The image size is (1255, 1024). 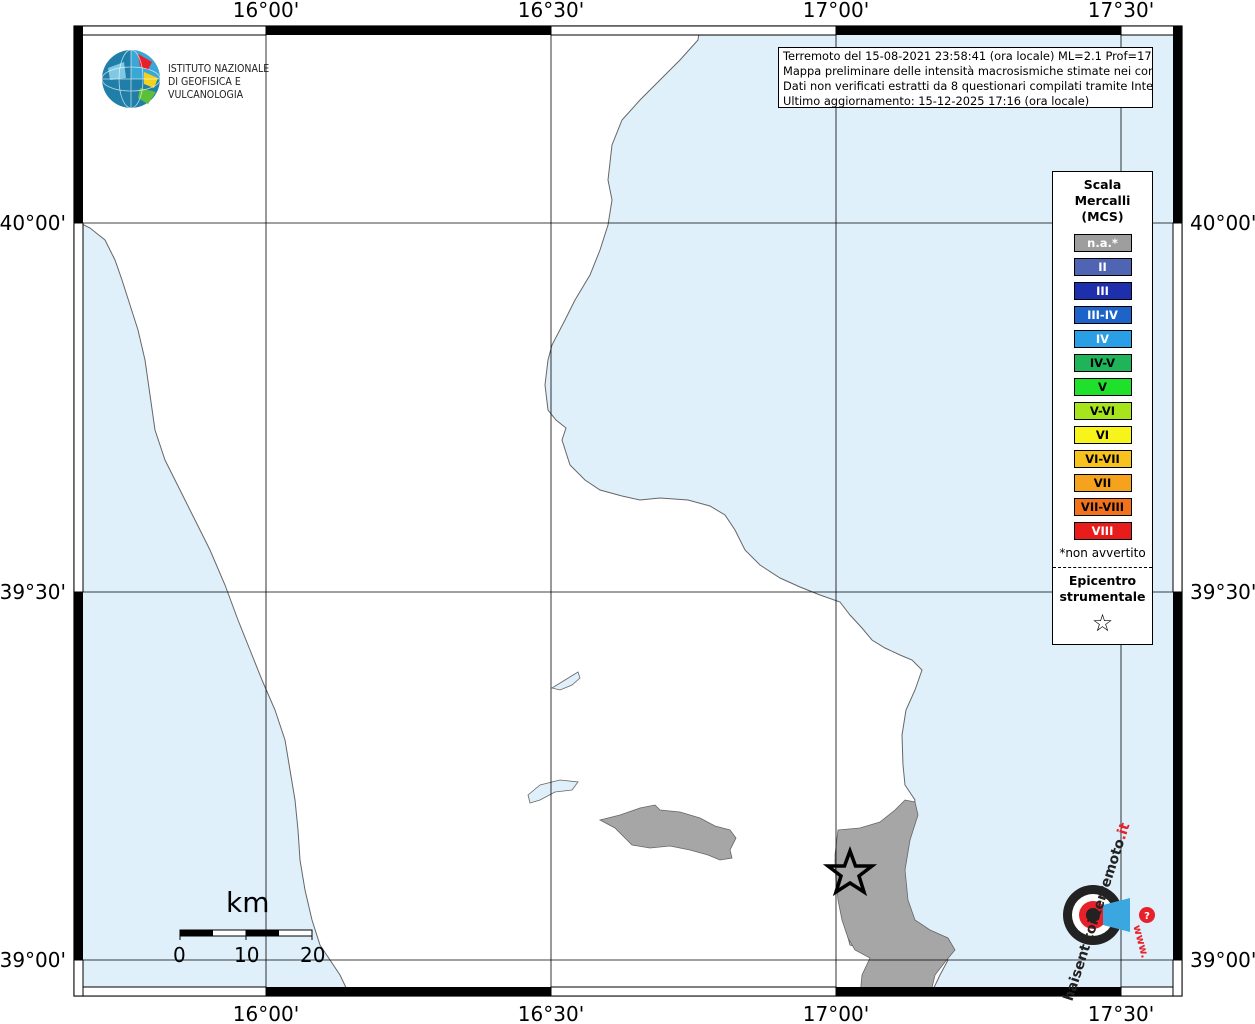 I want to click on lon-tick-top-1: 16°00', so click(x=266, y=11).